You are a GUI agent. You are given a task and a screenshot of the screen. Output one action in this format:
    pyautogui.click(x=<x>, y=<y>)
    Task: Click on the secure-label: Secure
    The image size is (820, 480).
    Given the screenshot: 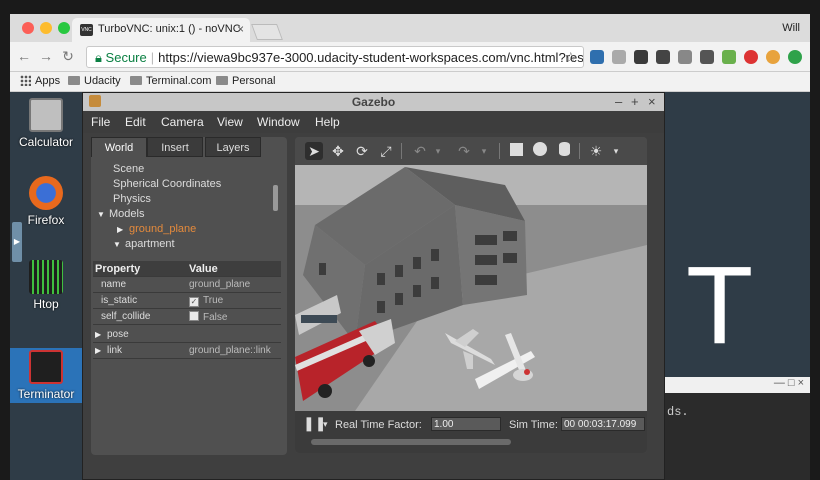 What is the action you would take?
    pyautogui.click(x=126, y=57)
    